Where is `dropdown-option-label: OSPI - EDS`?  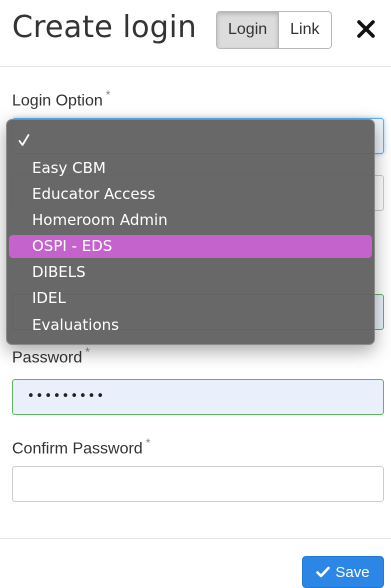 dropdown-option-label: OSPI - EDS is located at coordinates (72, 246).